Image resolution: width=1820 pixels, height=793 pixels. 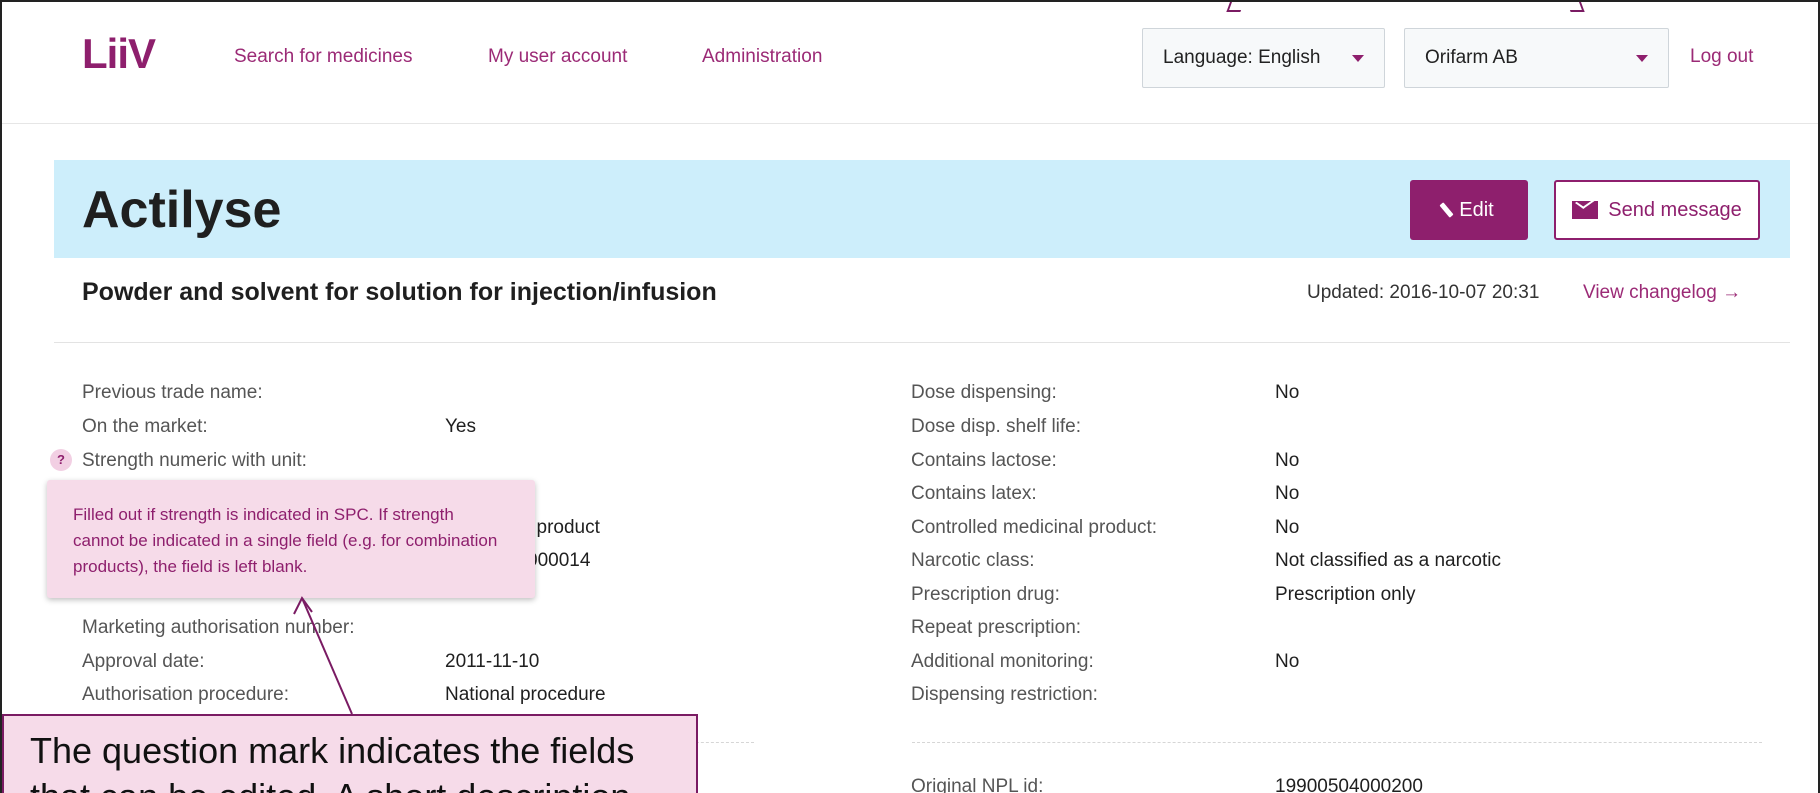 What do you see at coordinates (323, 655) in the screenshot?
I see `annotation-pointer` at bounding box center [323, 655].